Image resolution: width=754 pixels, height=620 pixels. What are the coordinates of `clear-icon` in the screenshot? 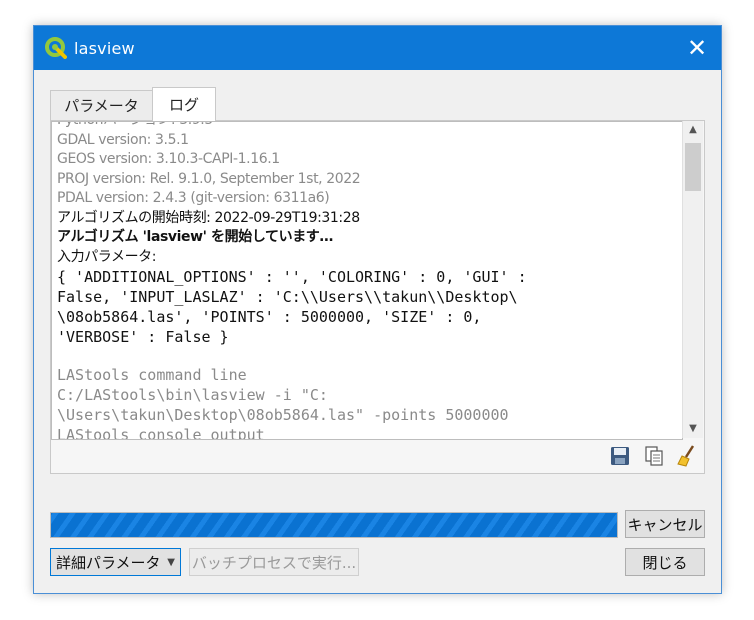 It's located at (687, 456).